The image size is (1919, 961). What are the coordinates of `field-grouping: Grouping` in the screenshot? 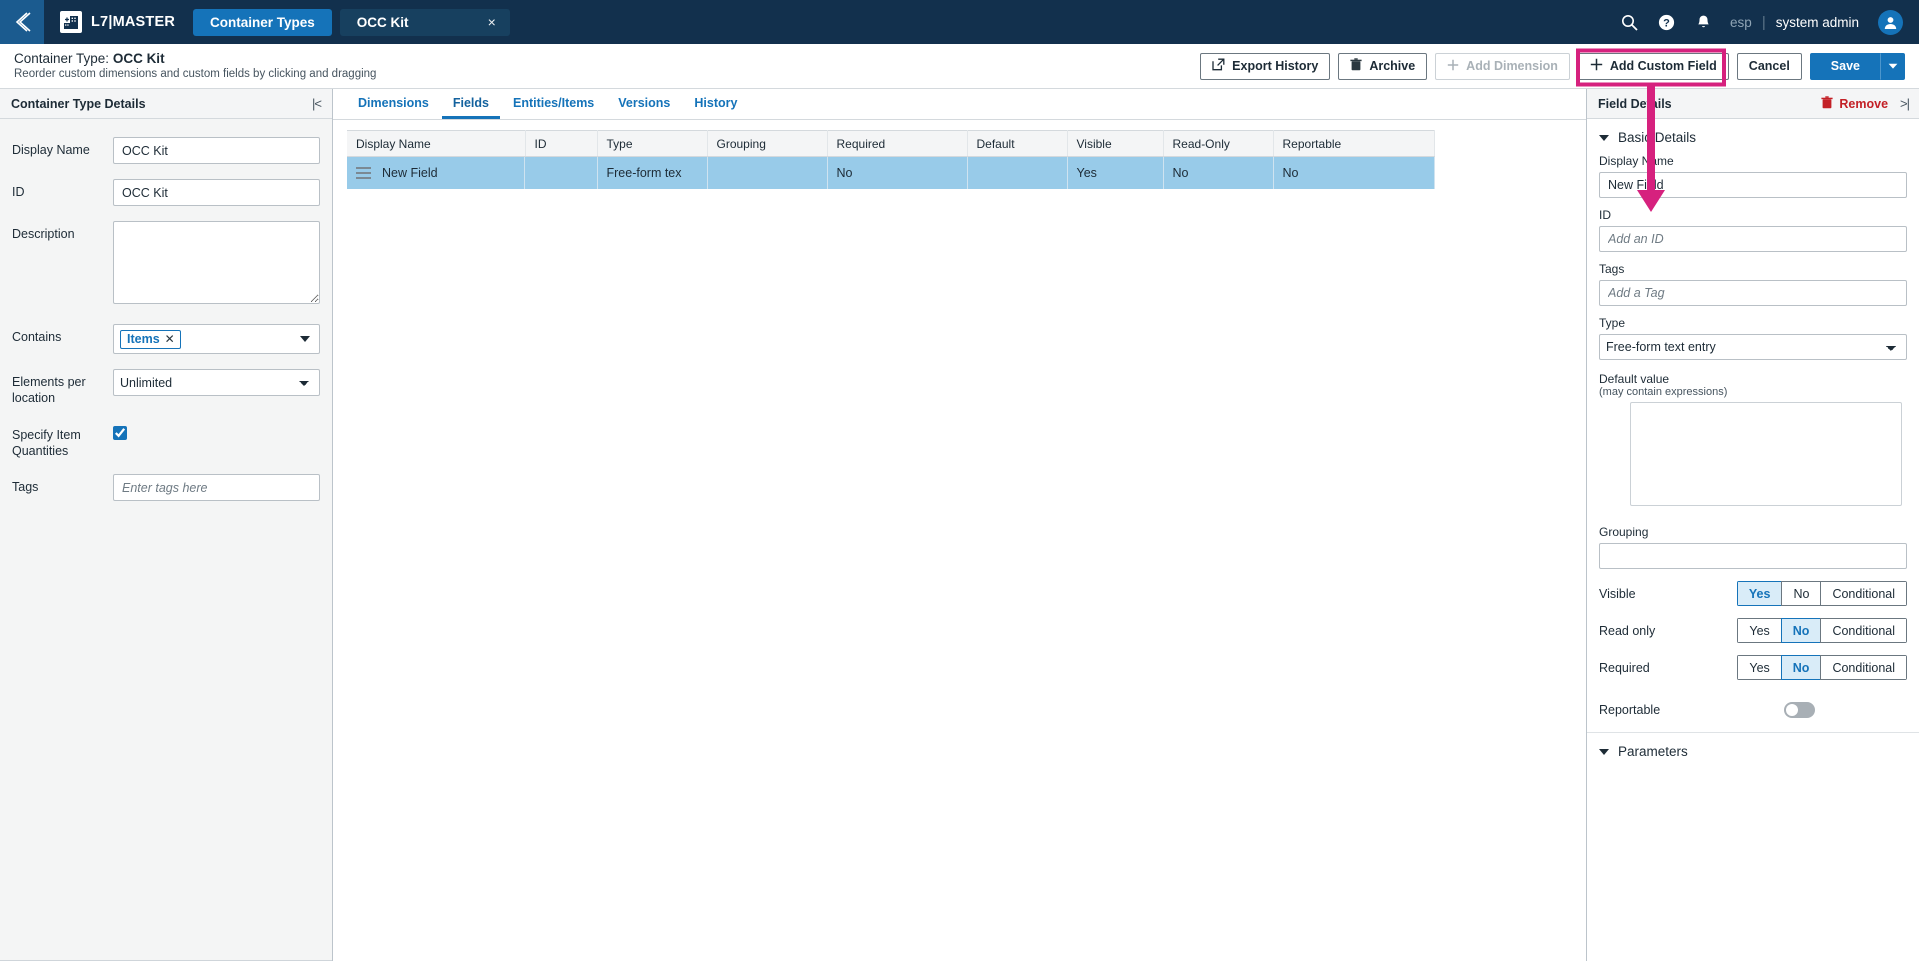 It's located at (1753, 547).